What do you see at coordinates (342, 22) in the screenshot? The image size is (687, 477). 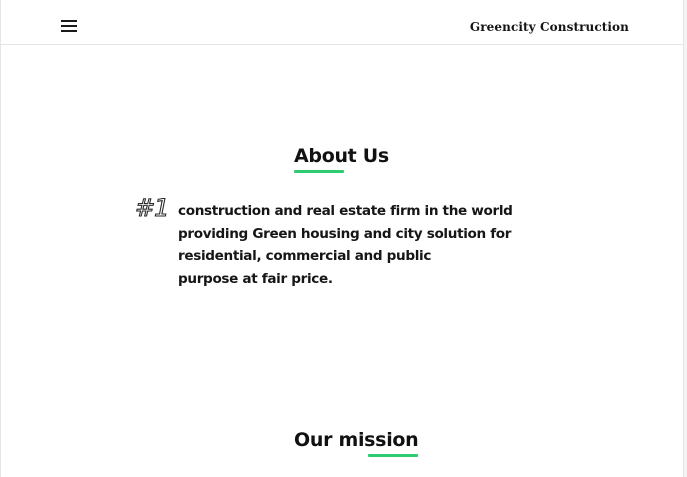 I see `navbar: Greencity Construction` at bounding box center [342, 22].